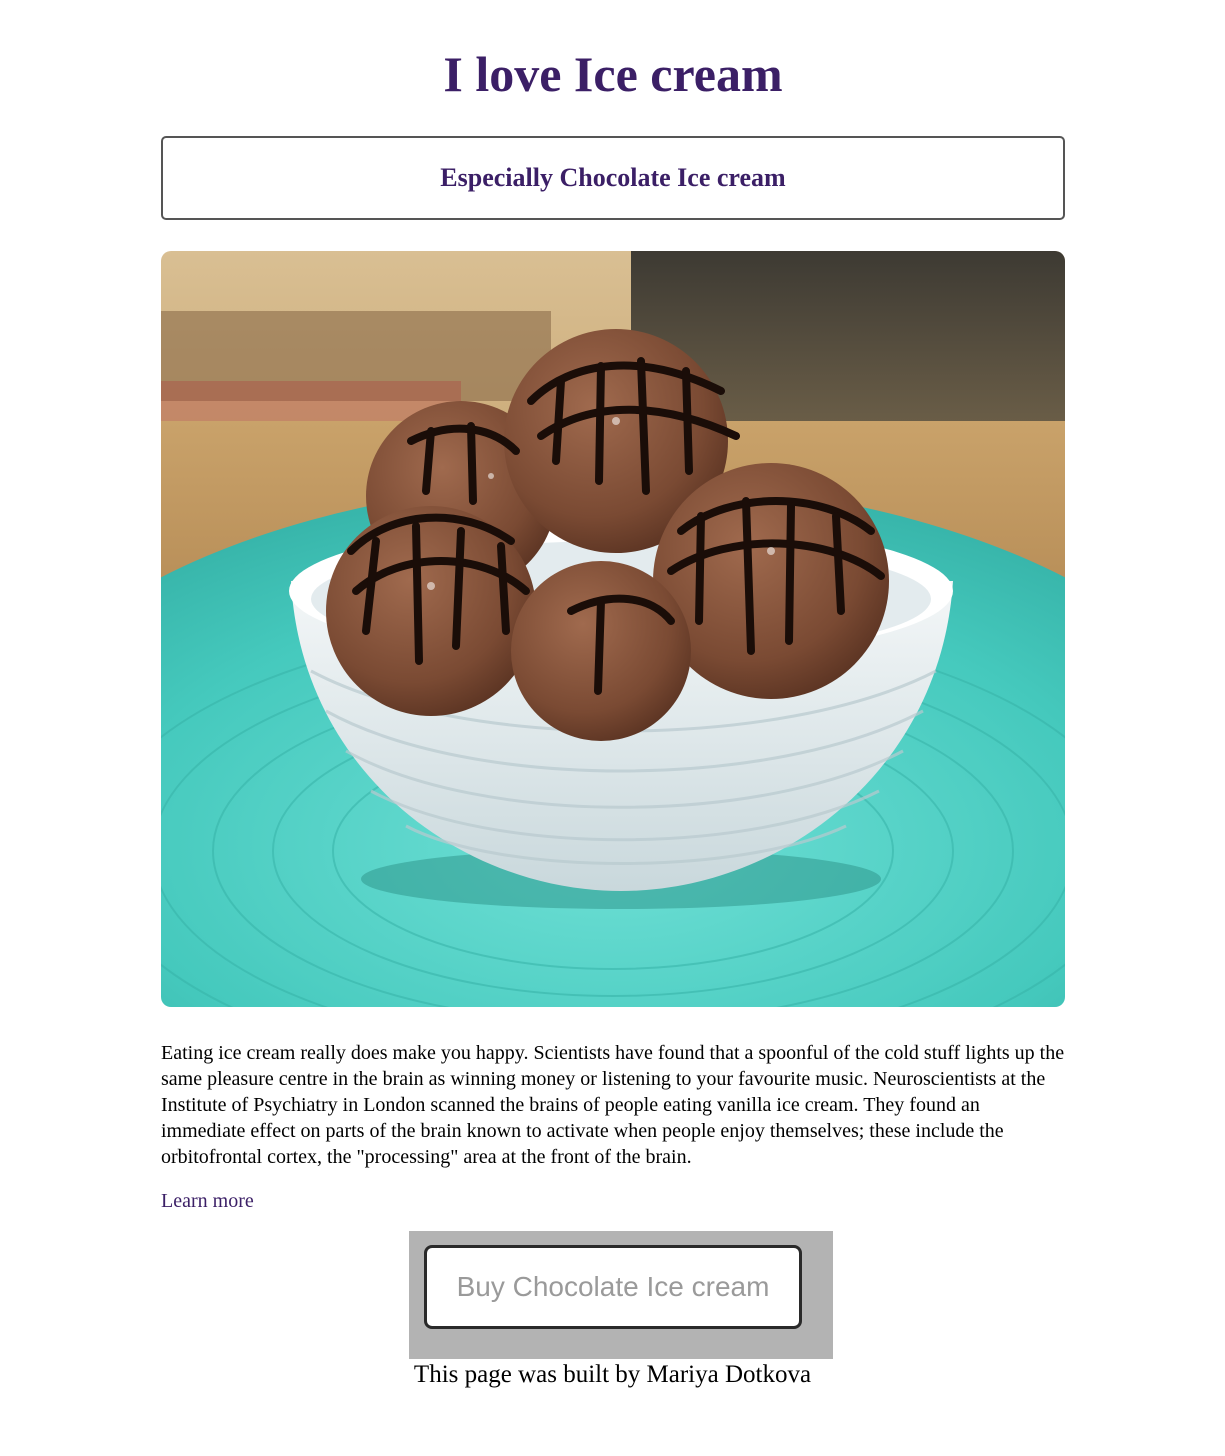 The width and height of the screenshot is (1225, 1456). I want to click on subtitle-box: Especially Chocolate Ice cream, so click(613, 178).